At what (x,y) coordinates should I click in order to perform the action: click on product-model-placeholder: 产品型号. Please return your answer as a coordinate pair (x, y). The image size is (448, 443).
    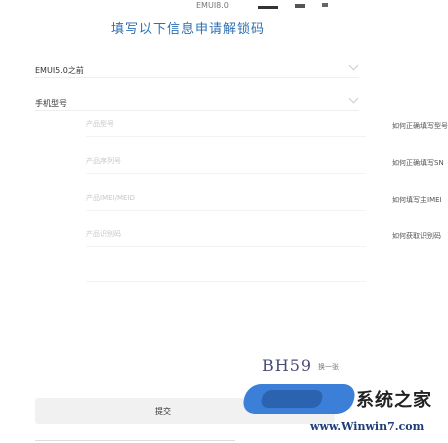
    Looking at the image, I should click on (100, 124).